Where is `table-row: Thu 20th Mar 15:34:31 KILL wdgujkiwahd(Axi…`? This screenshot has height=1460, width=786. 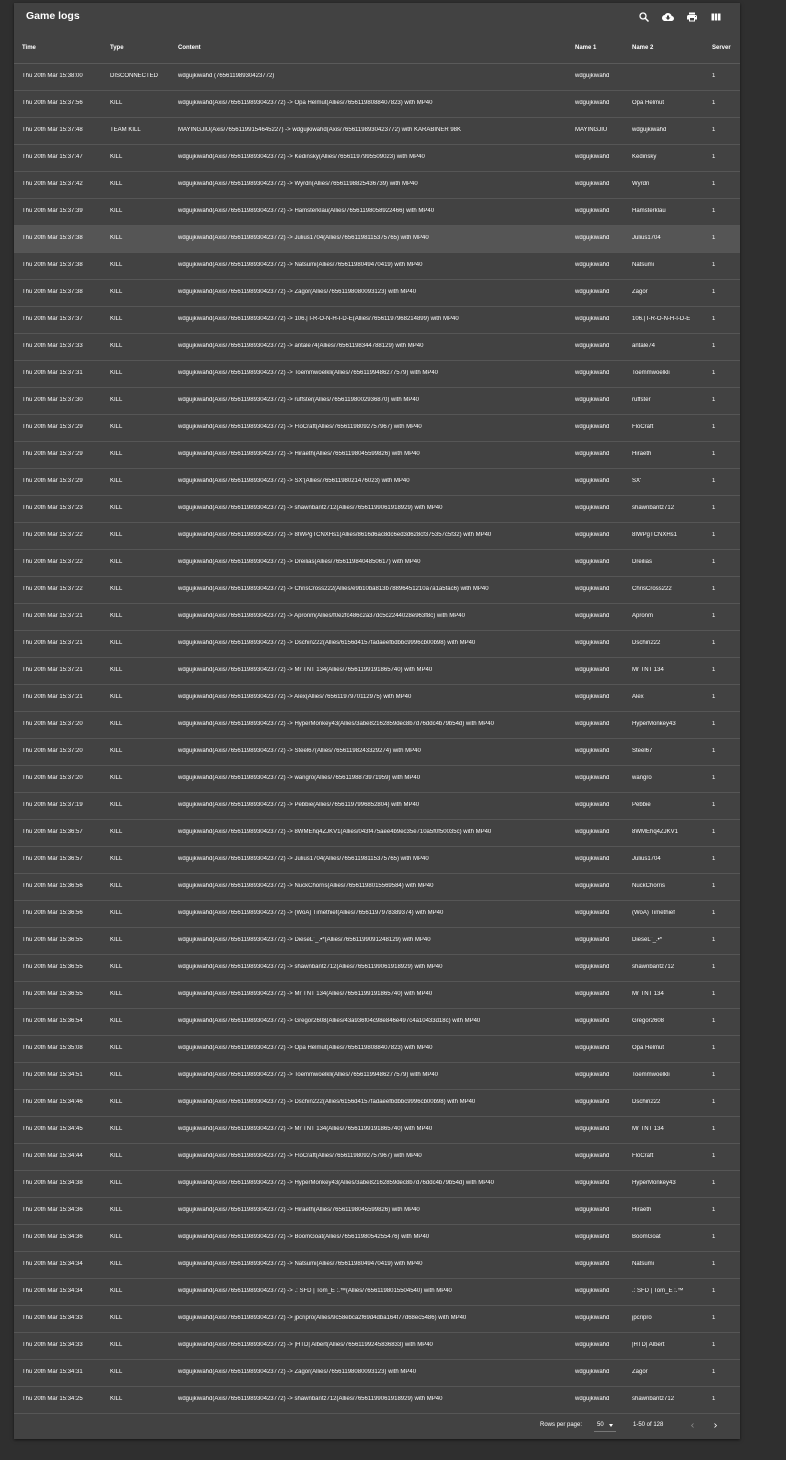
table-row: Thu 20th Mar 15:34:31 KILL wdgujkiwahd(Axi… is located at coordinates (377, 1373).